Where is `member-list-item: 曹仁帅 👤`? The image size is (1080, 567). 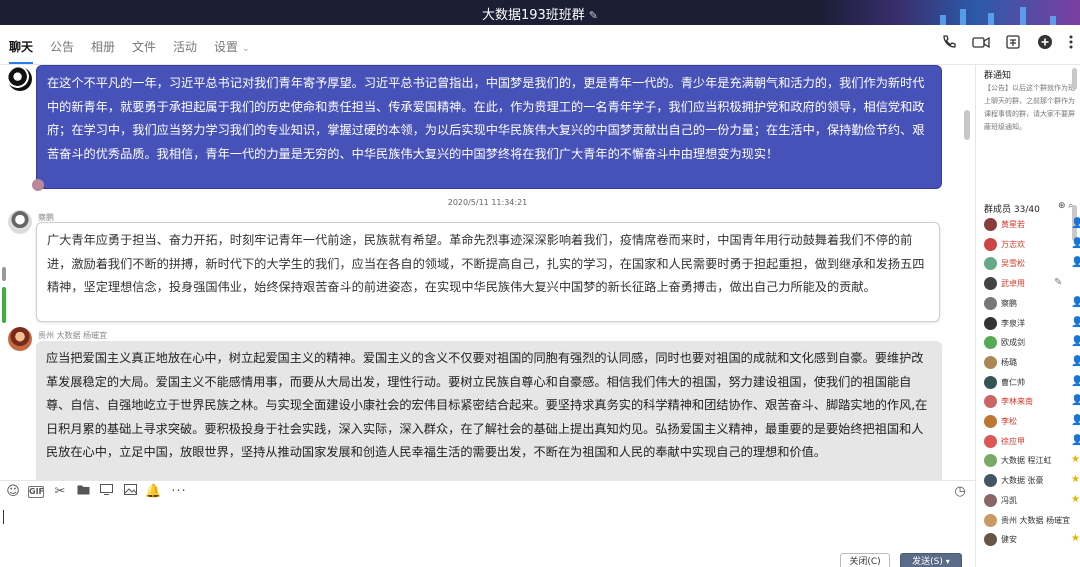
member-list-item: 曹仁帅 👤 is located at coordinates (1032, 383).